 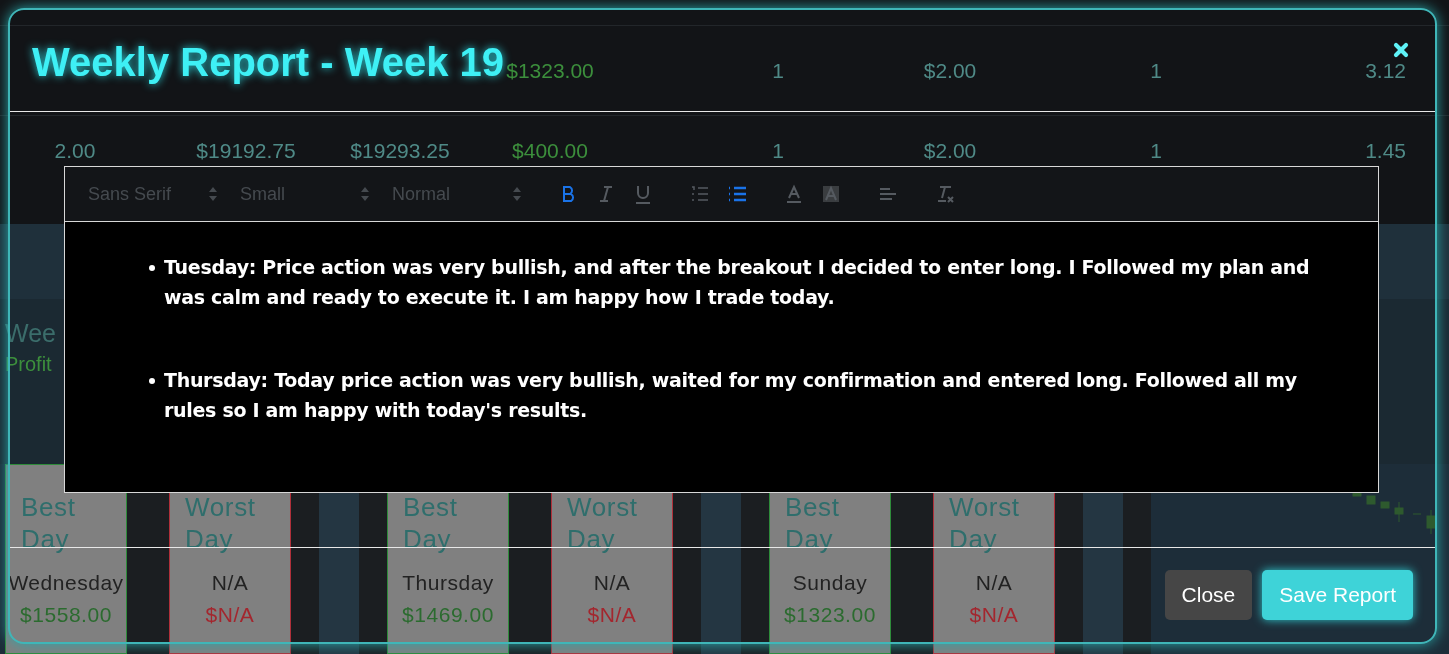 I want to click on table-cell-text: 1.45, so click(x=1385, y=150).